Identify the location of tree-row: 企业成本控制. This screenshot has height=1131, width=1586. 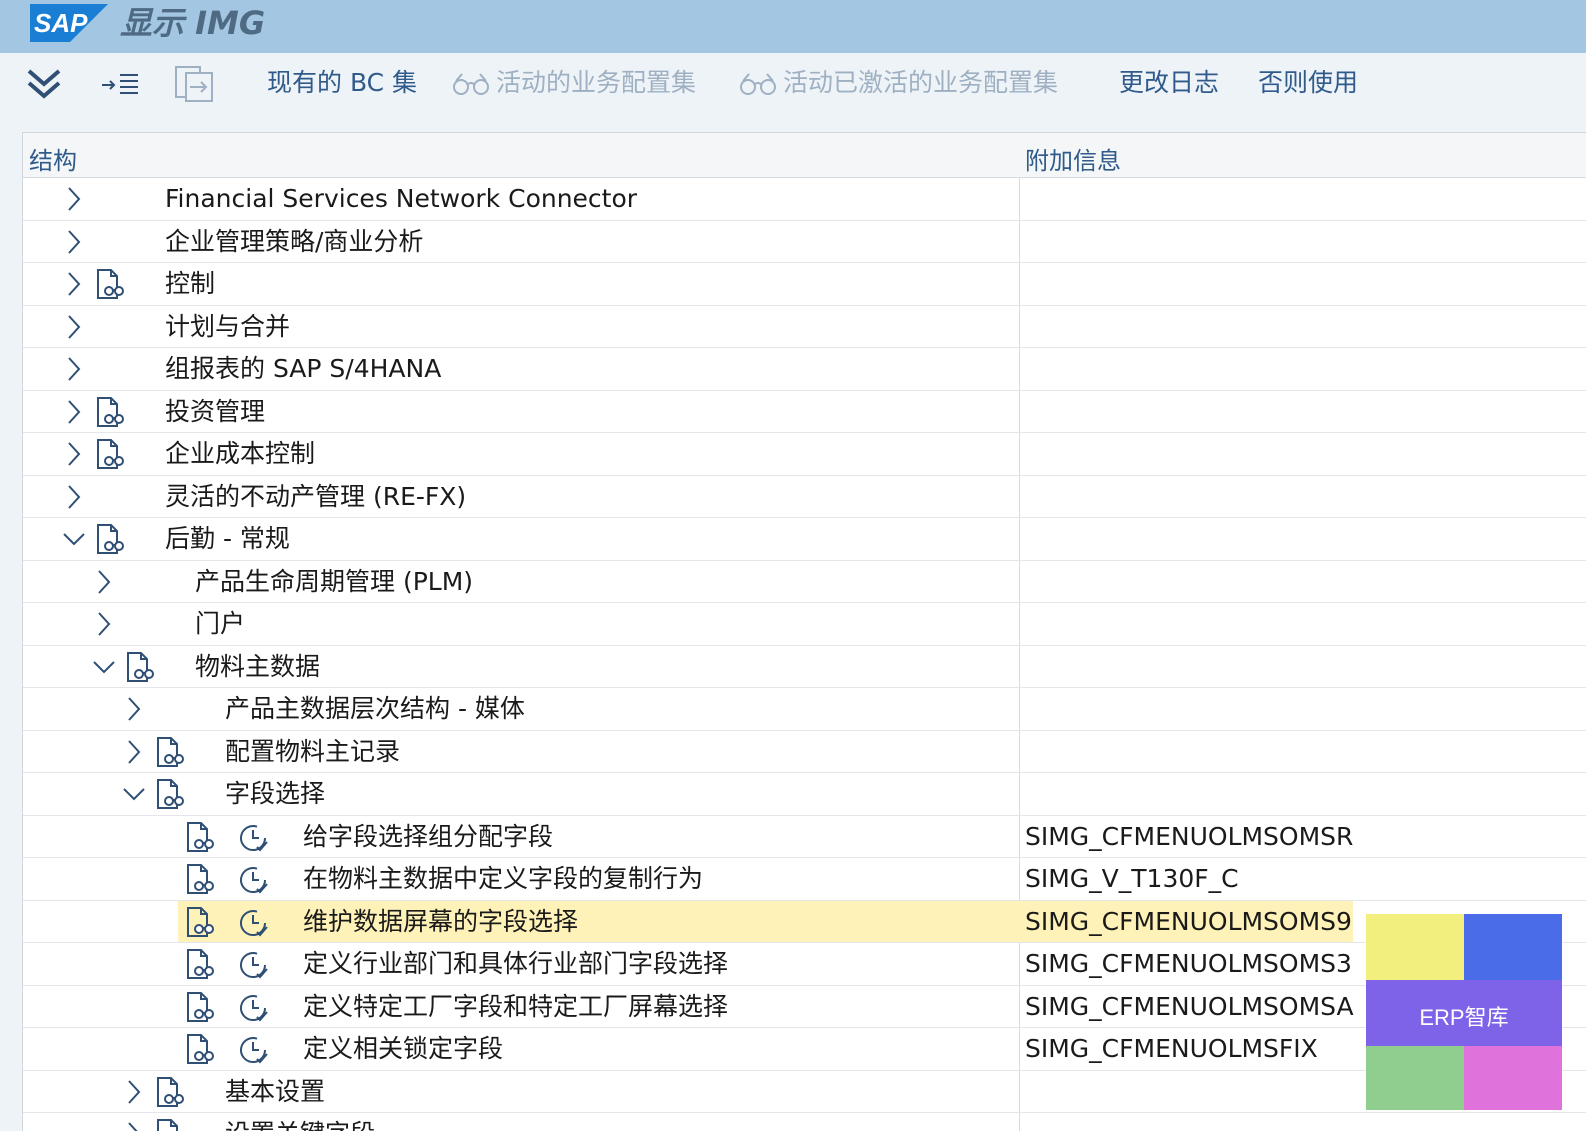
(804, 454).